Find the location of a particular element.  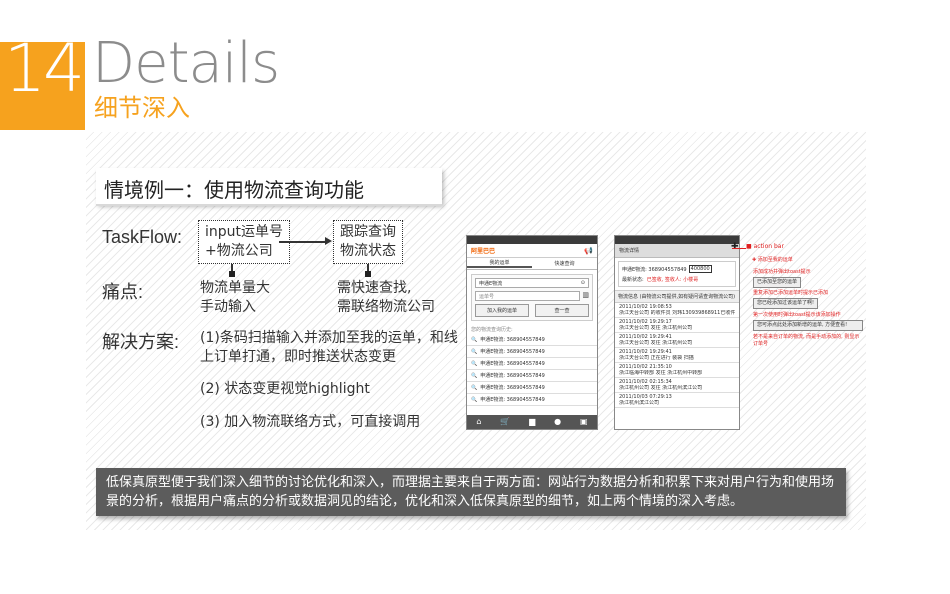

tab-bar: 我的运单 快速查询 is located at coordinates (532, 264).